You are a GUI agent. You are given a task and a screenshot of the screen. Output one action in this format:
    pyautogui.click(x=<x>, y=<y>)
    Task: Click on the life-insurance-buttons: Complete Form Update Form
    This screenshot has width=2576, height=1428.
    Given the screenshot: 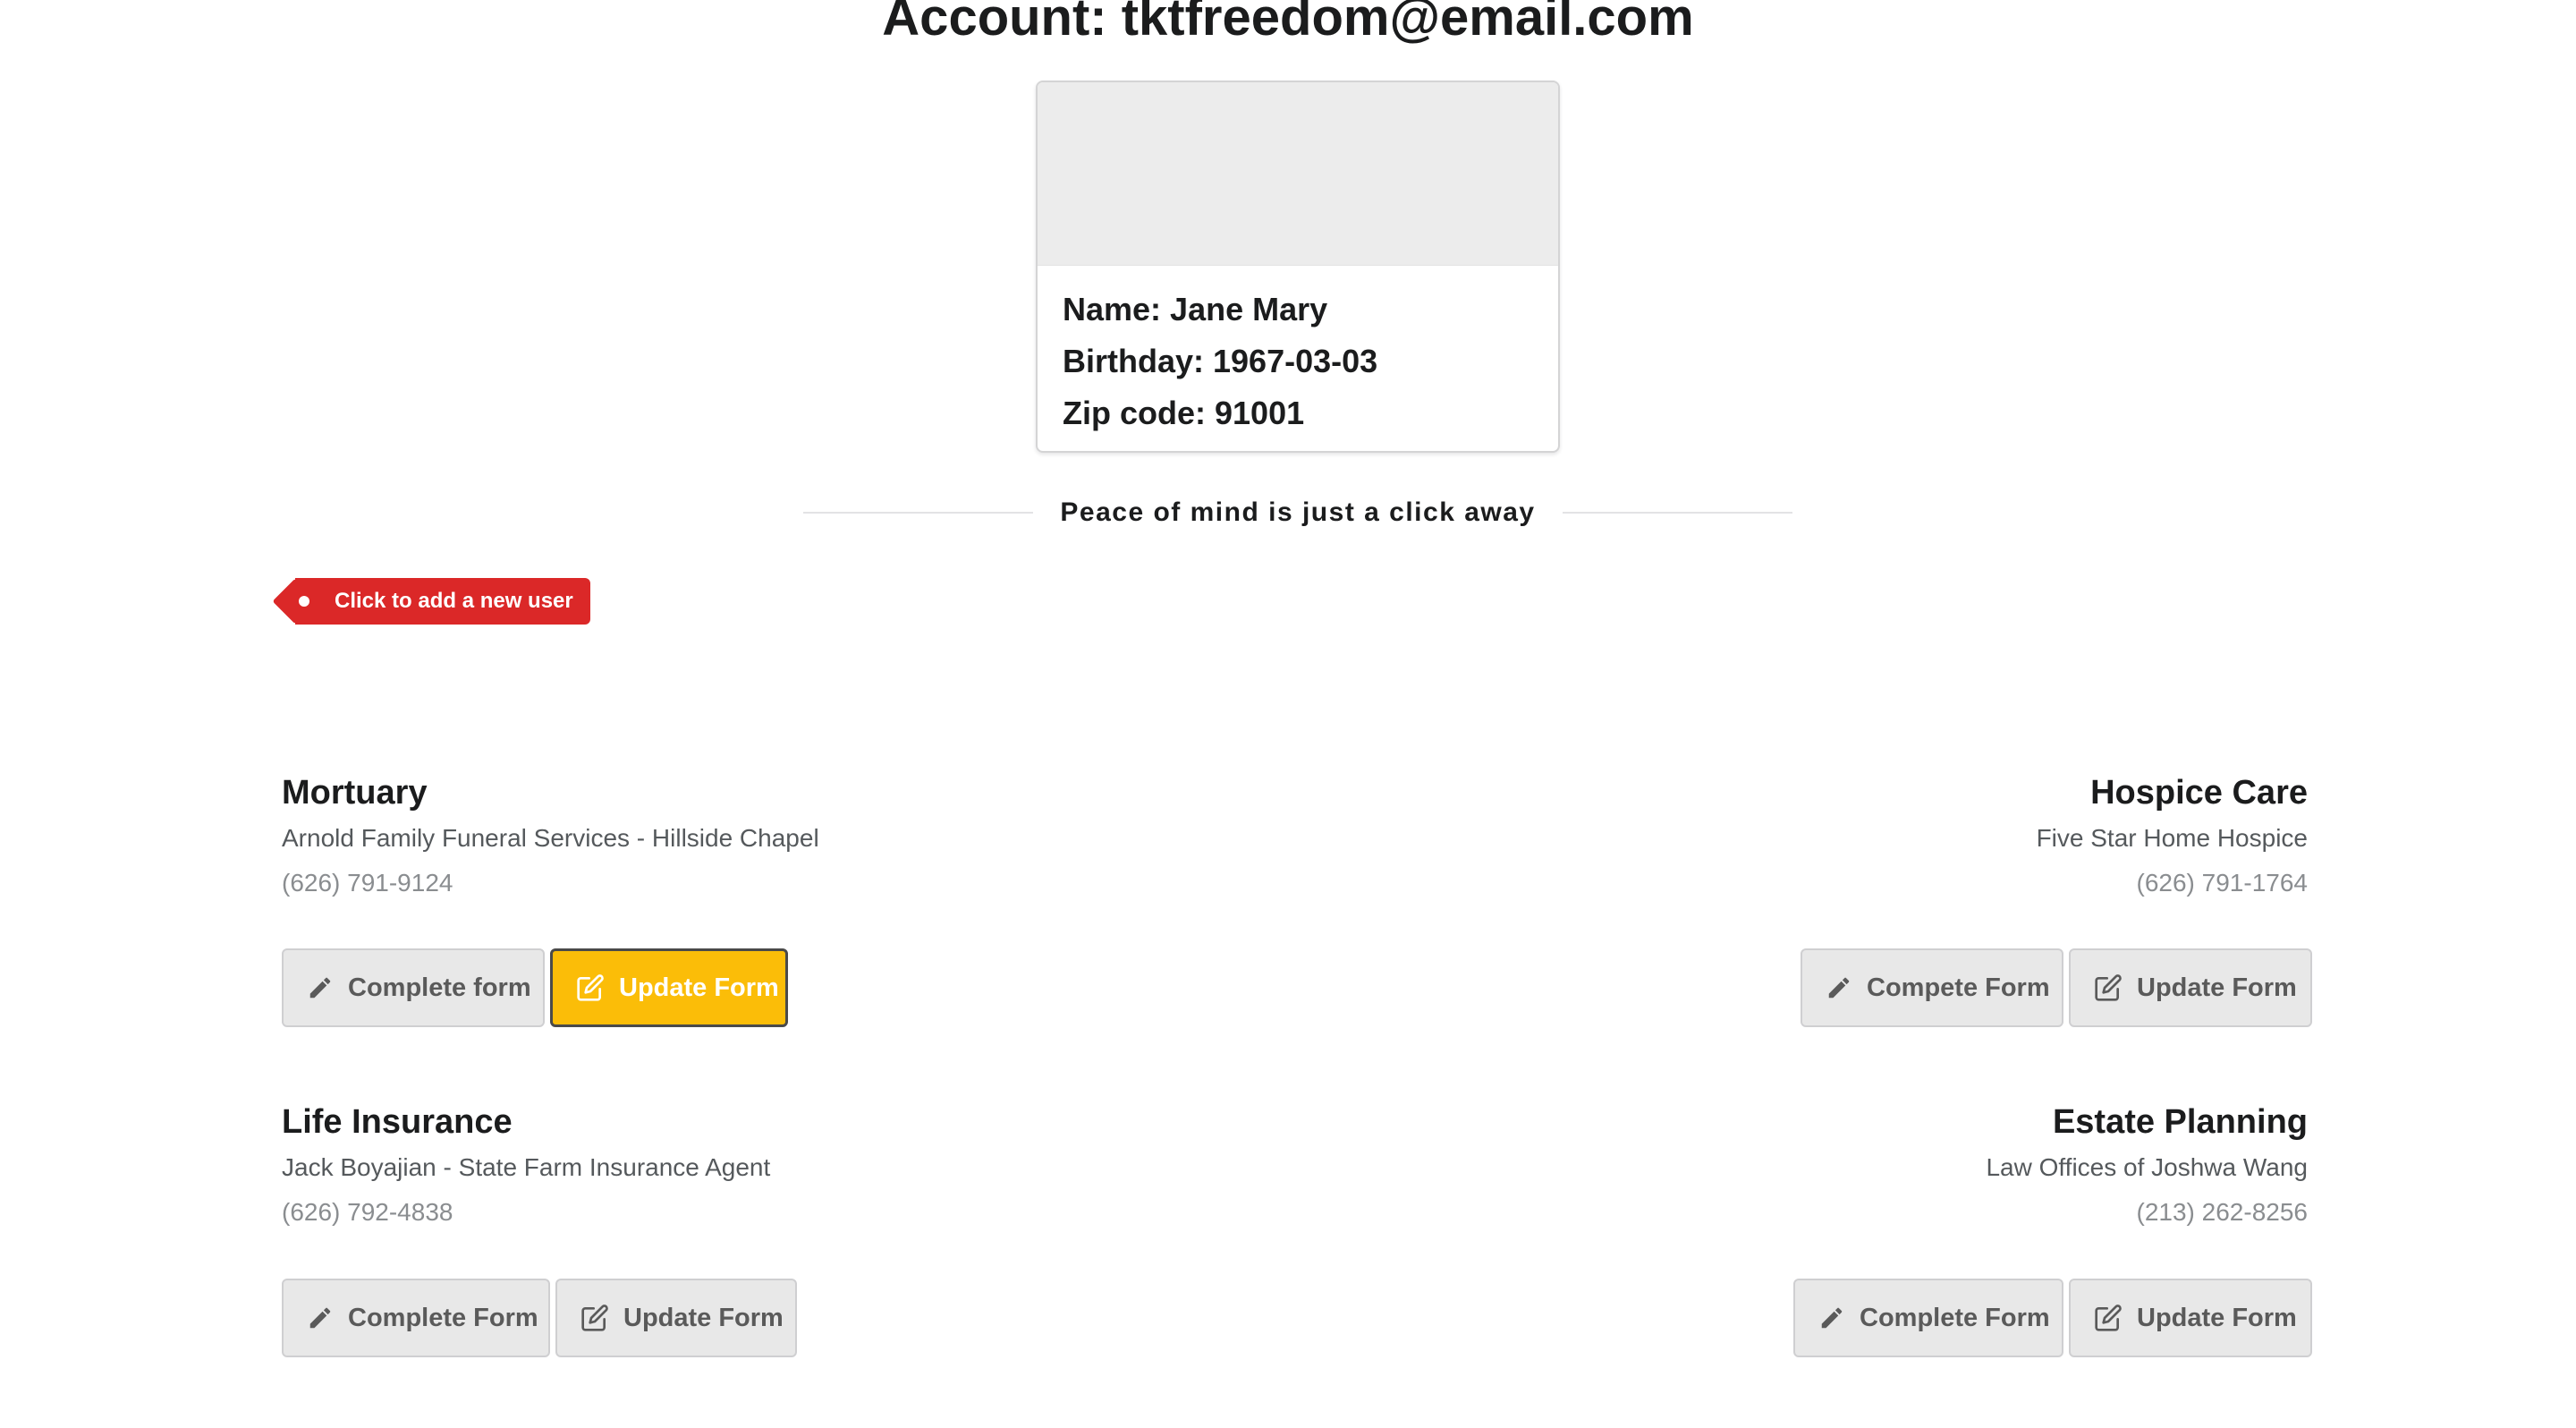 What is the action you would take?
    pyautogui.click(x=539, y=1318)
    